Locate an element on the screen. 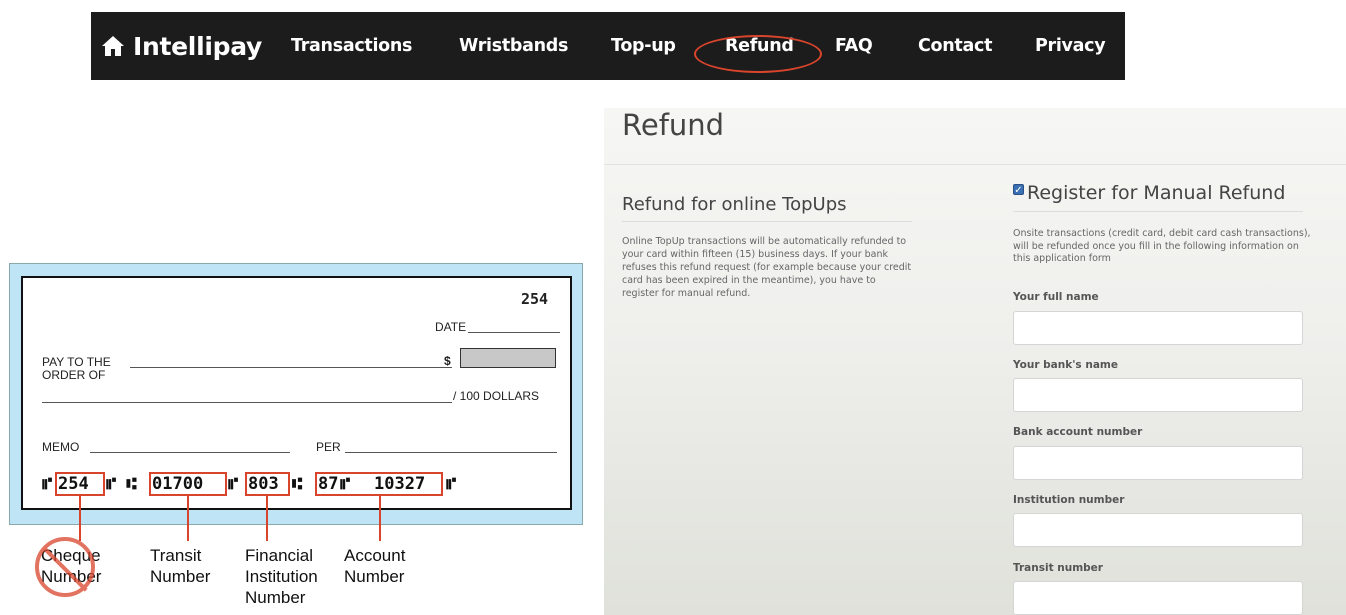  nav-top-up: Top-up is located at coordinates (643, 46).